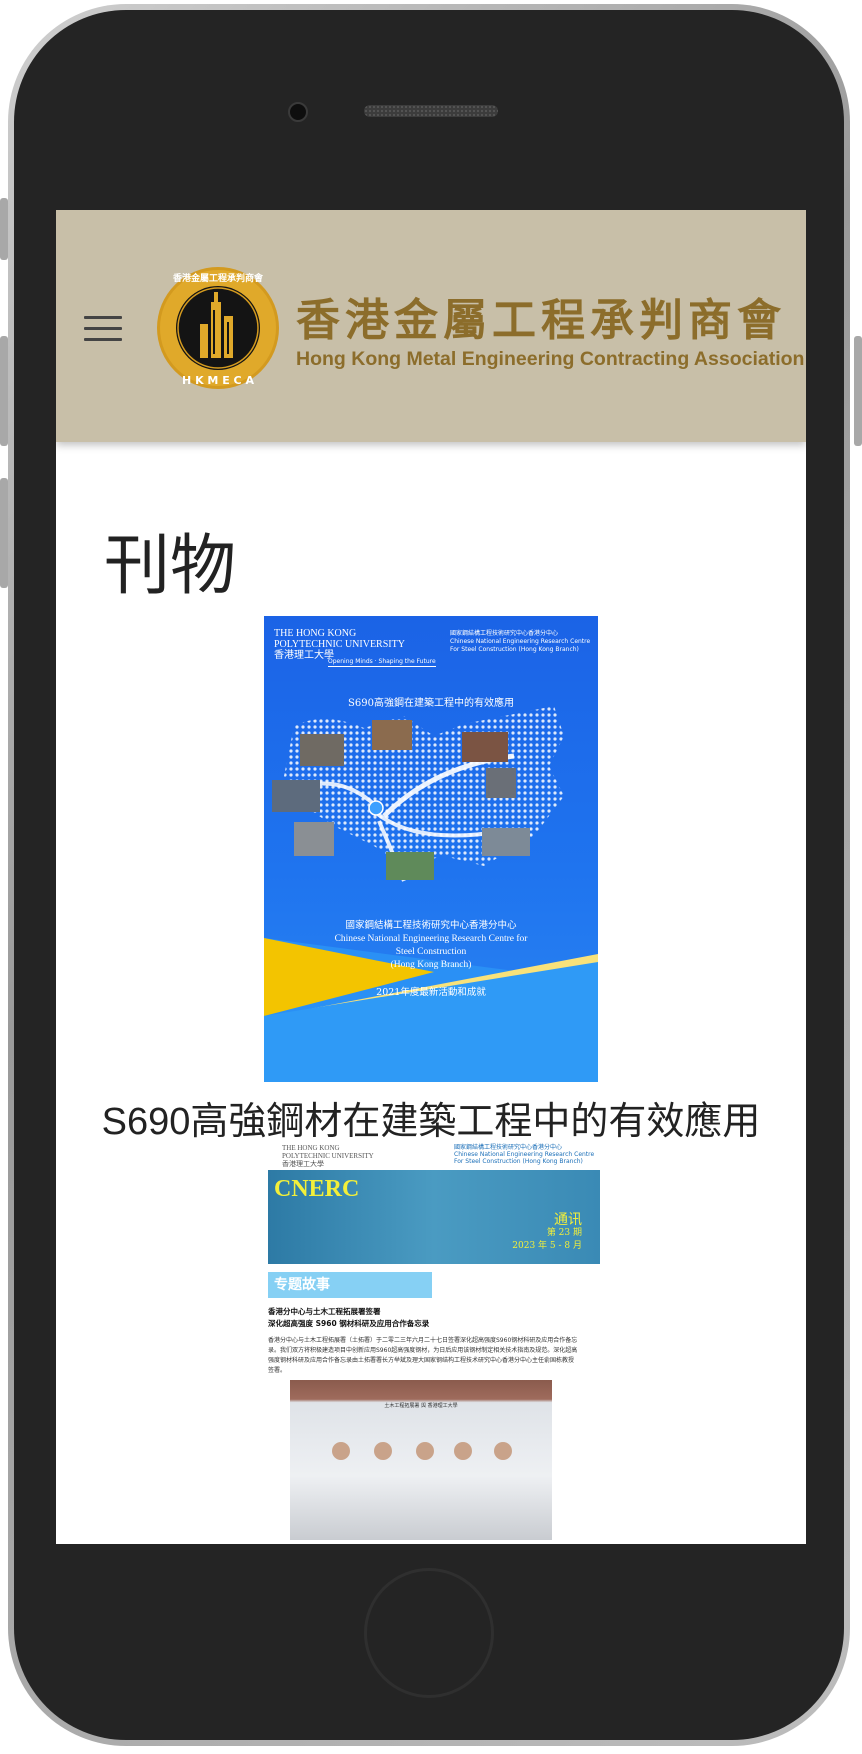 This screenshot has height=1754, width=862. What do you see at coordinates (298, 112) in the screenshot?
I see `front-camera` at bounding box center [298, 112].